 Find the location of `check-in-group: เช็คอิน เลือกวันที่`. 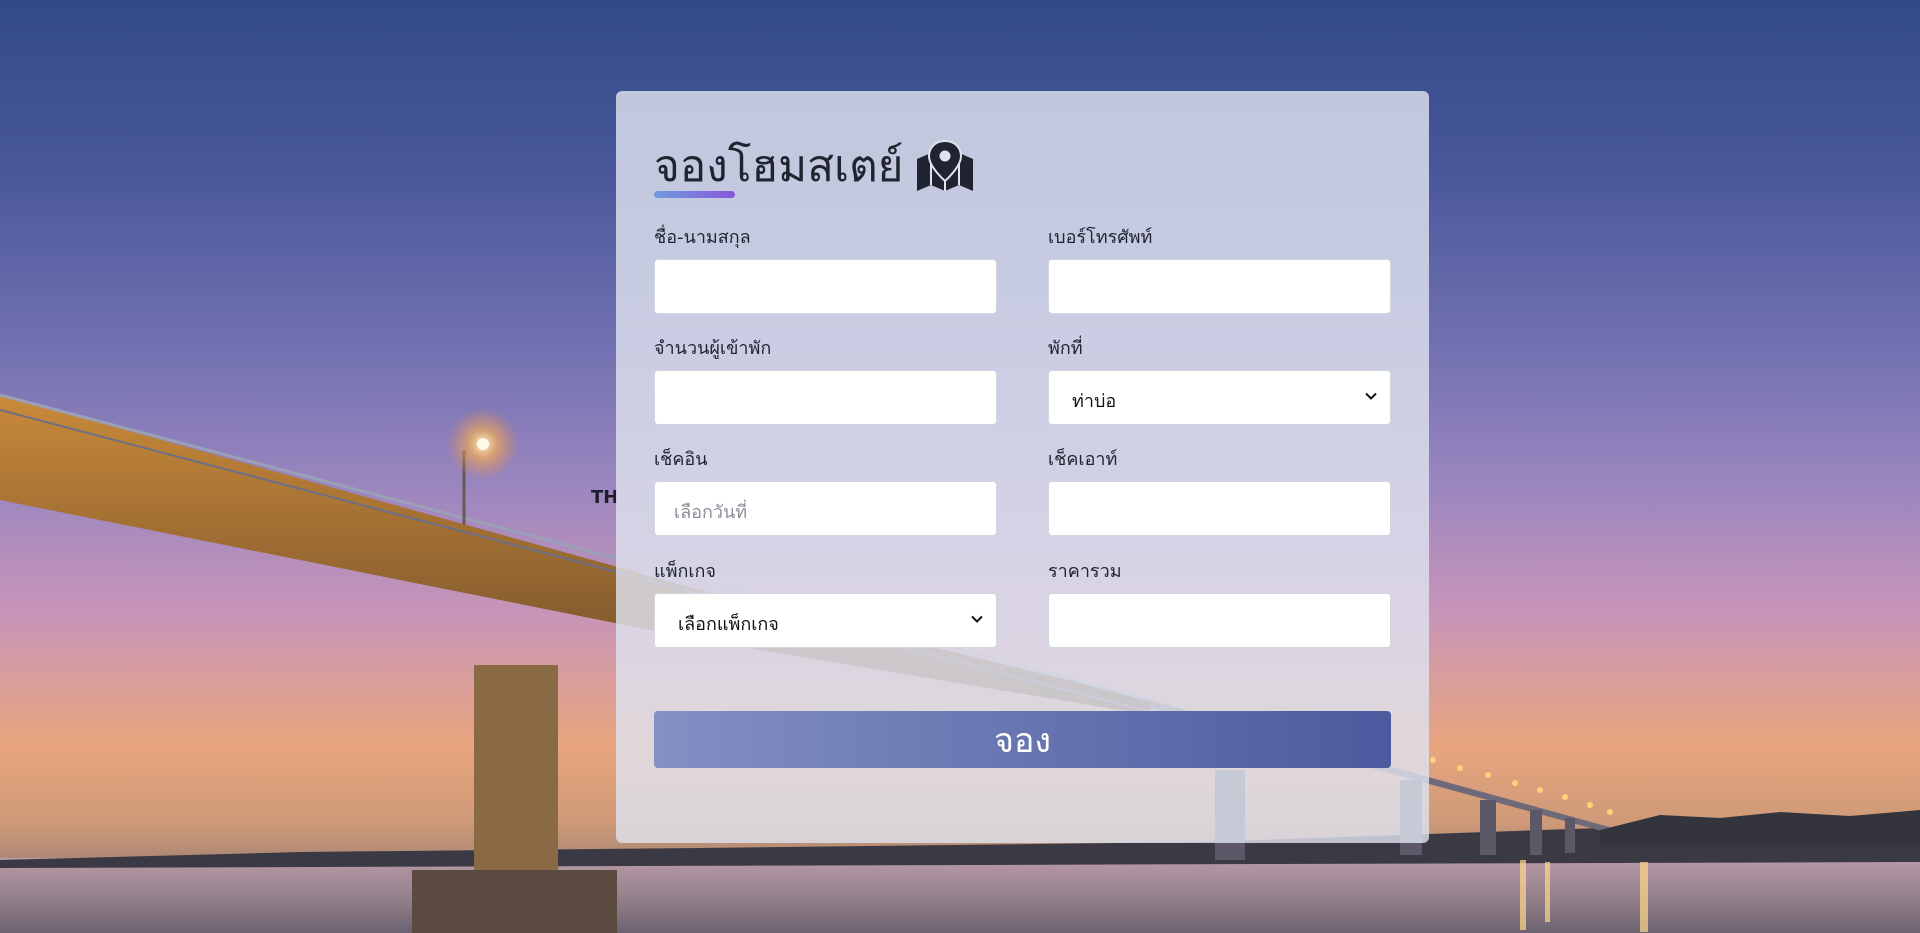

check-in-group: เช็คอิน เลือกวันที่ is located at coordinates (825, 491).